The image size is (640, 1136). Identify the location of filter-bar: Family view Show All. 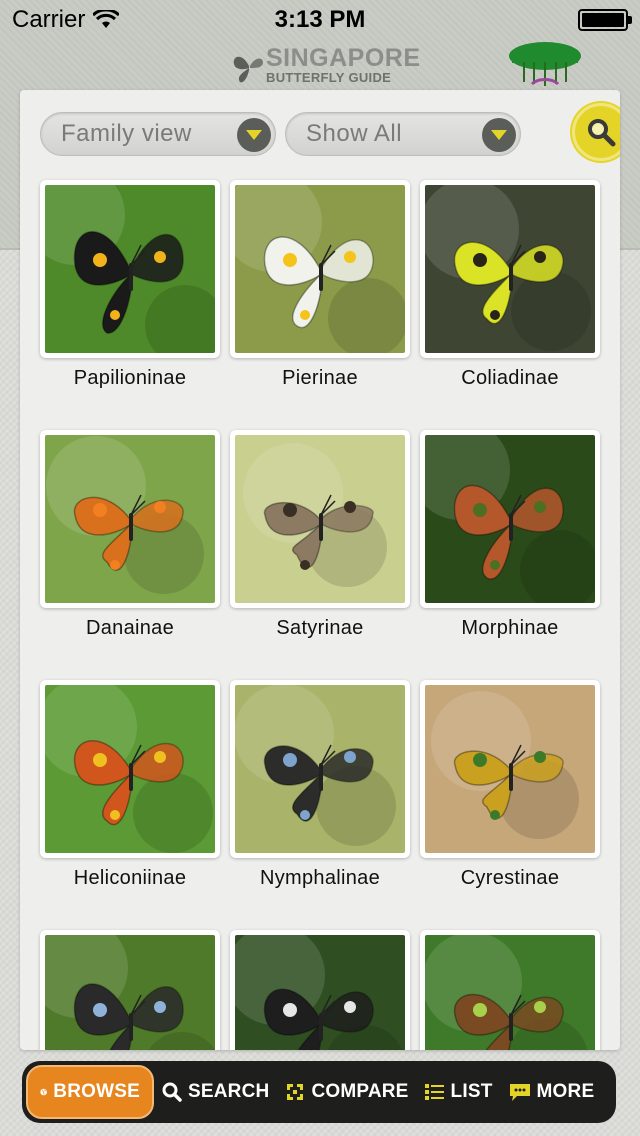
(330, 136).